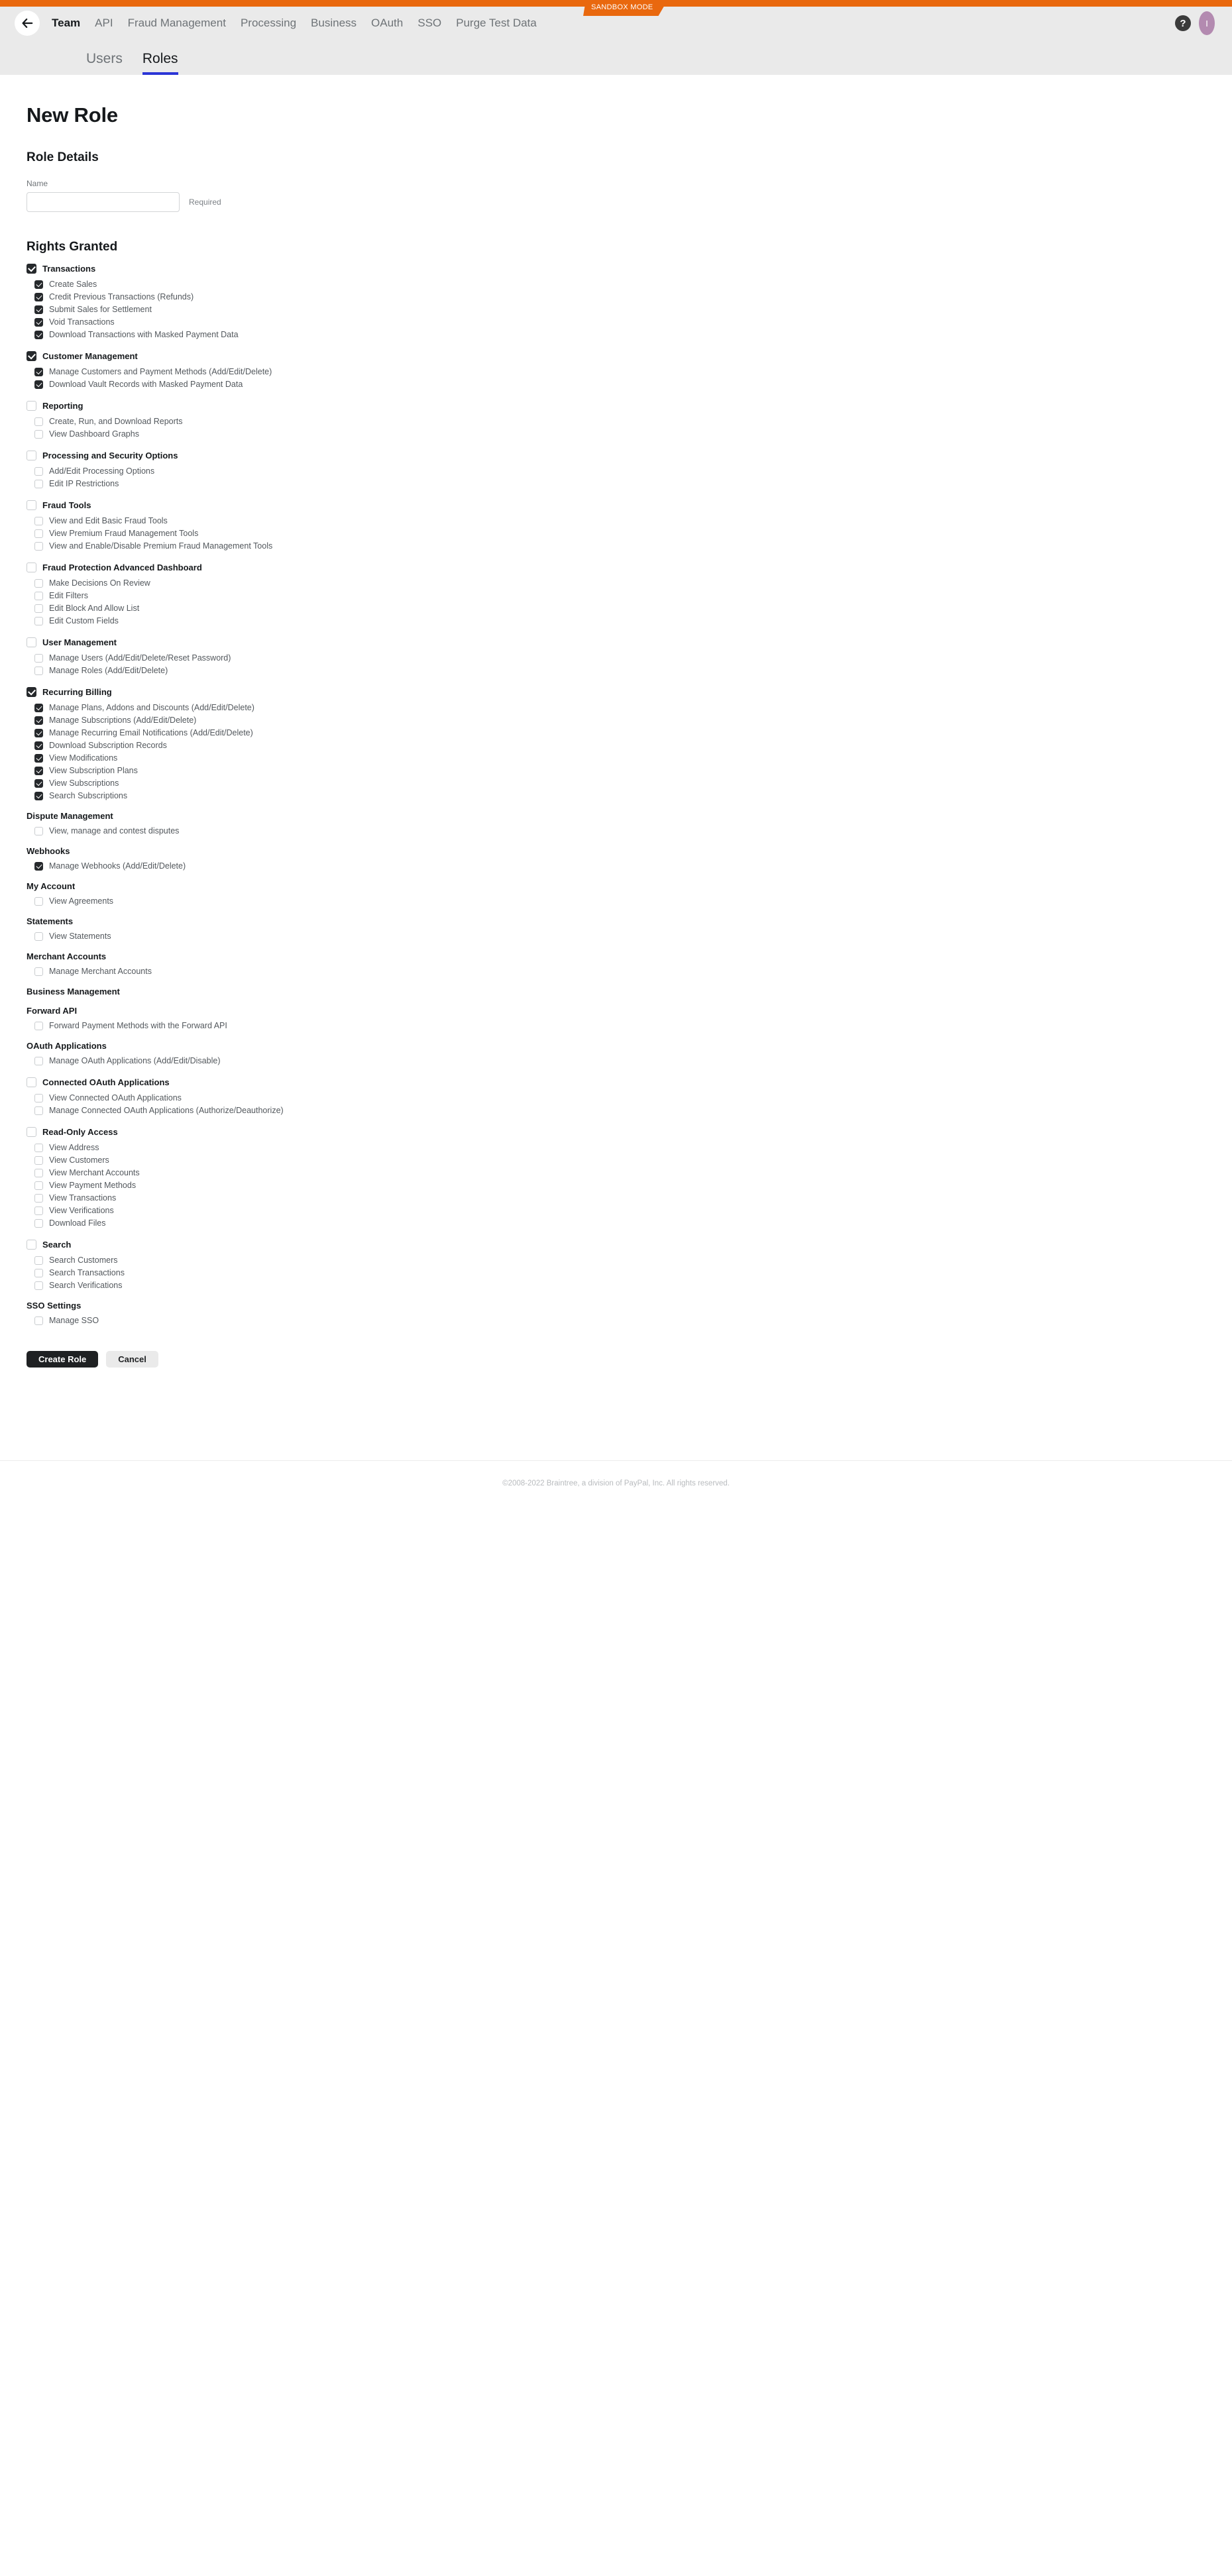 Image resolution: width=1232 pixels, height=2576 pixels. What do you see at coordinates (629, 1082) in the screenshot?
I see `rights-group-header-connected-oauth-applications: Connected OAuth Applications` at bounding box center [629, 1082].